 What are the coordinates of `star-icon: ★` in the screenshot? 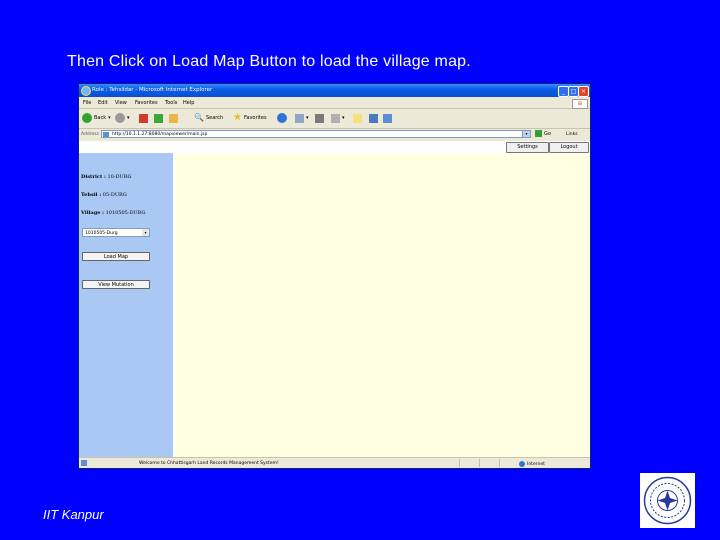 It's located at (237, 117).